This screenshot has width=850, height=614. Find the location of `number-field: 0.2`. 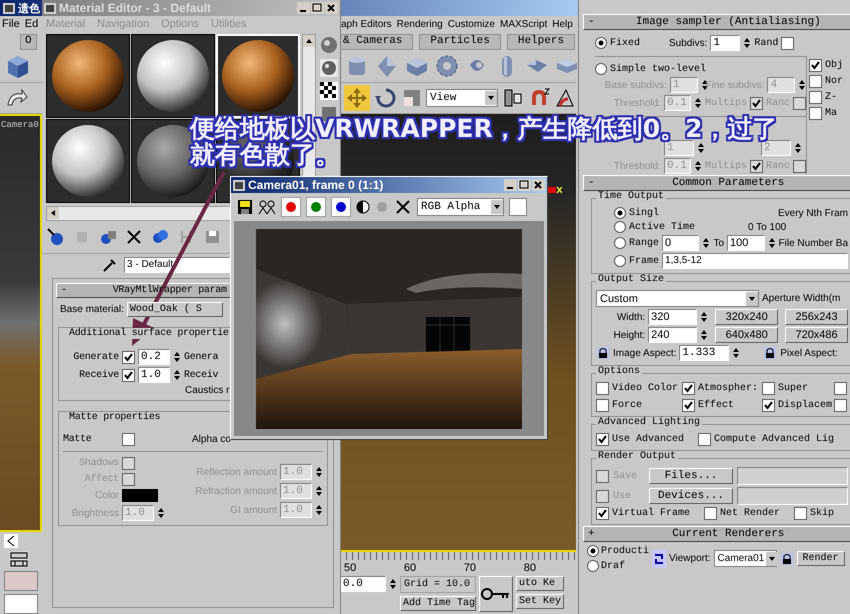

number-field: 0.2 is located at coordinates (154, 357).